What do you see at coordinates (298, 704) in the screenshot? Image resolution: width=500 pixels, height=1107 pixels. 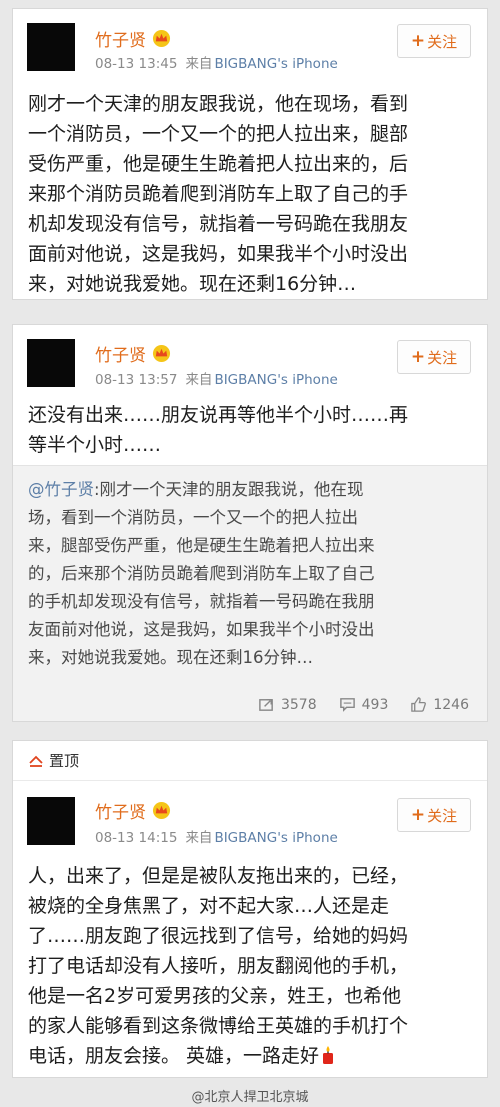 I see `repost-count: 3578` at bounding box center [298, 704].